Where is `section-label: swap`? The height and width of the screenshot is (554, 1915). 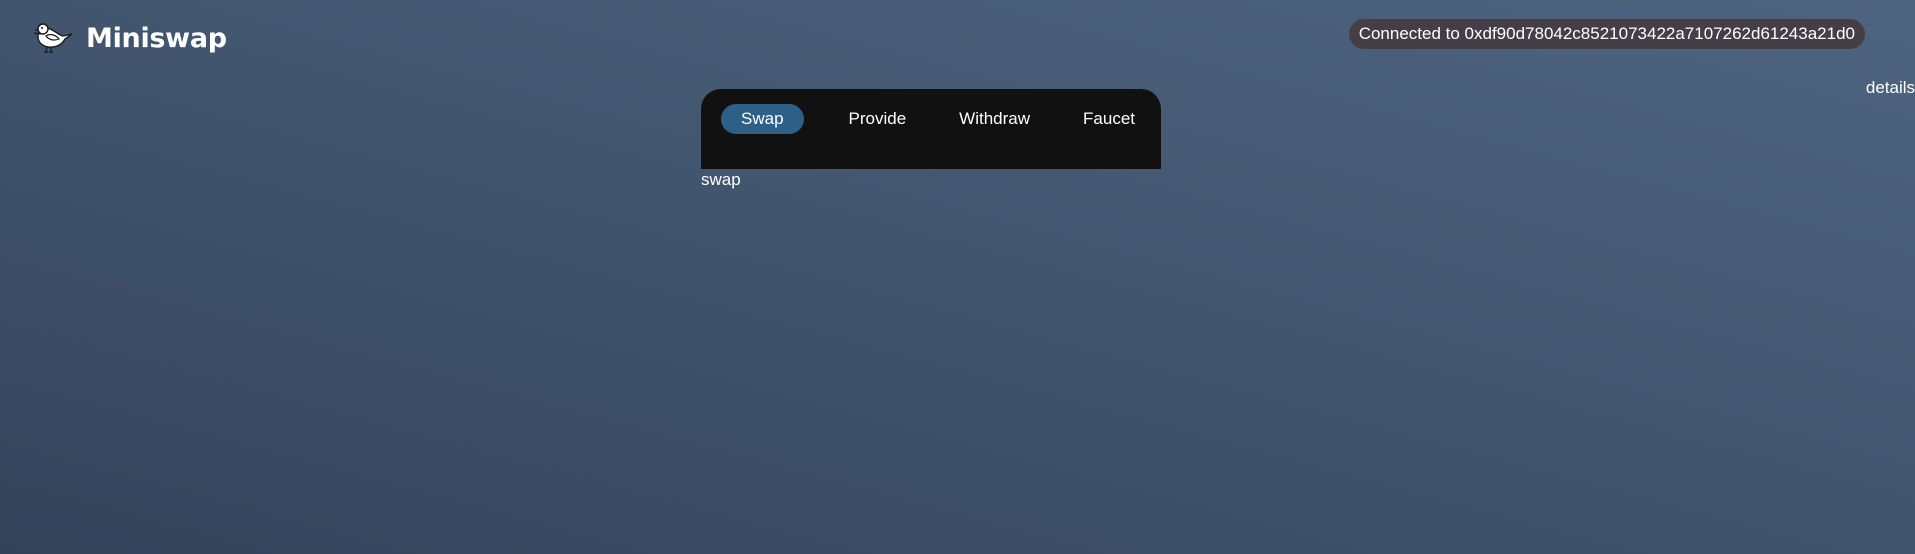
section-label: swap is located at coordinates (721, 179).